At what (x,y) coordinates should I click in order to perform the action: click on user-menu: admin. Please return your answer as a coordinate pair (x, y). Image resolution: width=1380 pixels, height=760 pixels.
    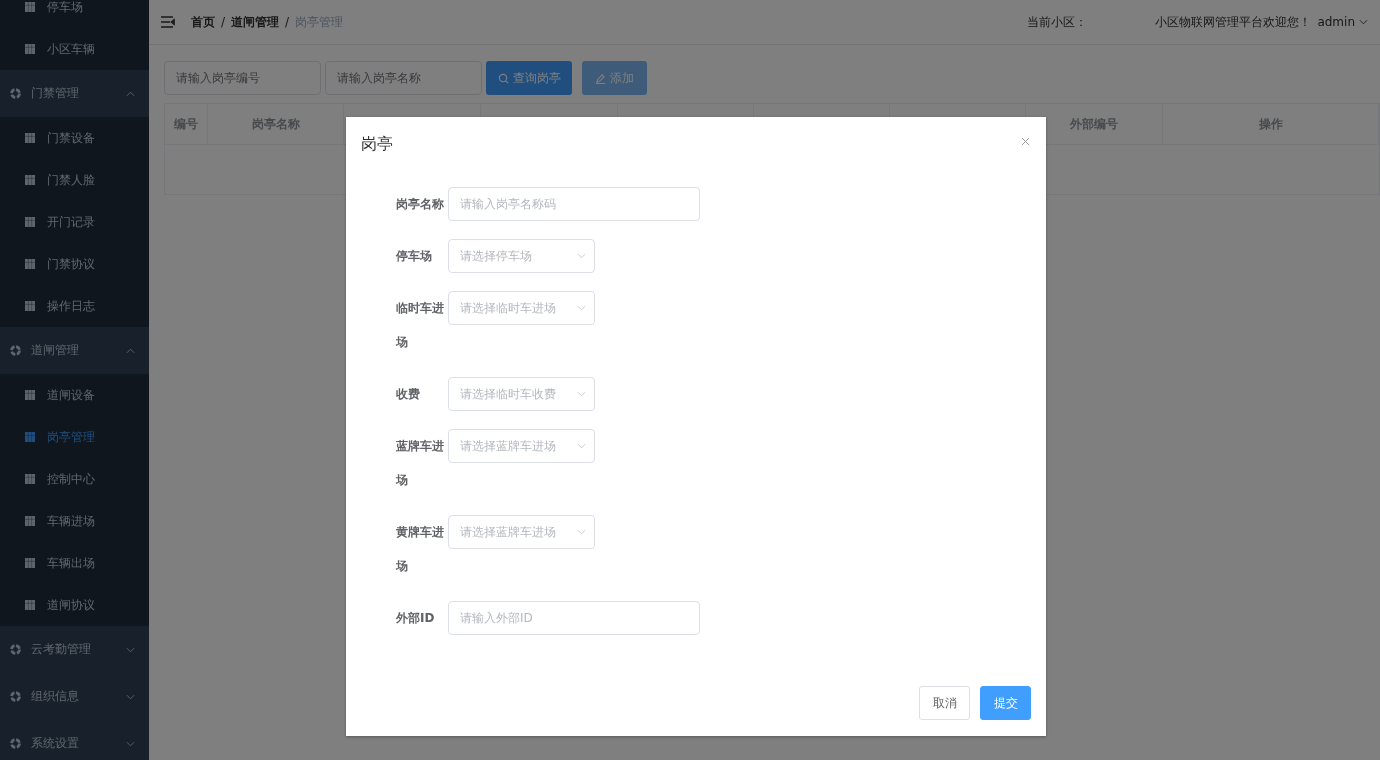
    Looking at the image, I should click on (1342, 22).